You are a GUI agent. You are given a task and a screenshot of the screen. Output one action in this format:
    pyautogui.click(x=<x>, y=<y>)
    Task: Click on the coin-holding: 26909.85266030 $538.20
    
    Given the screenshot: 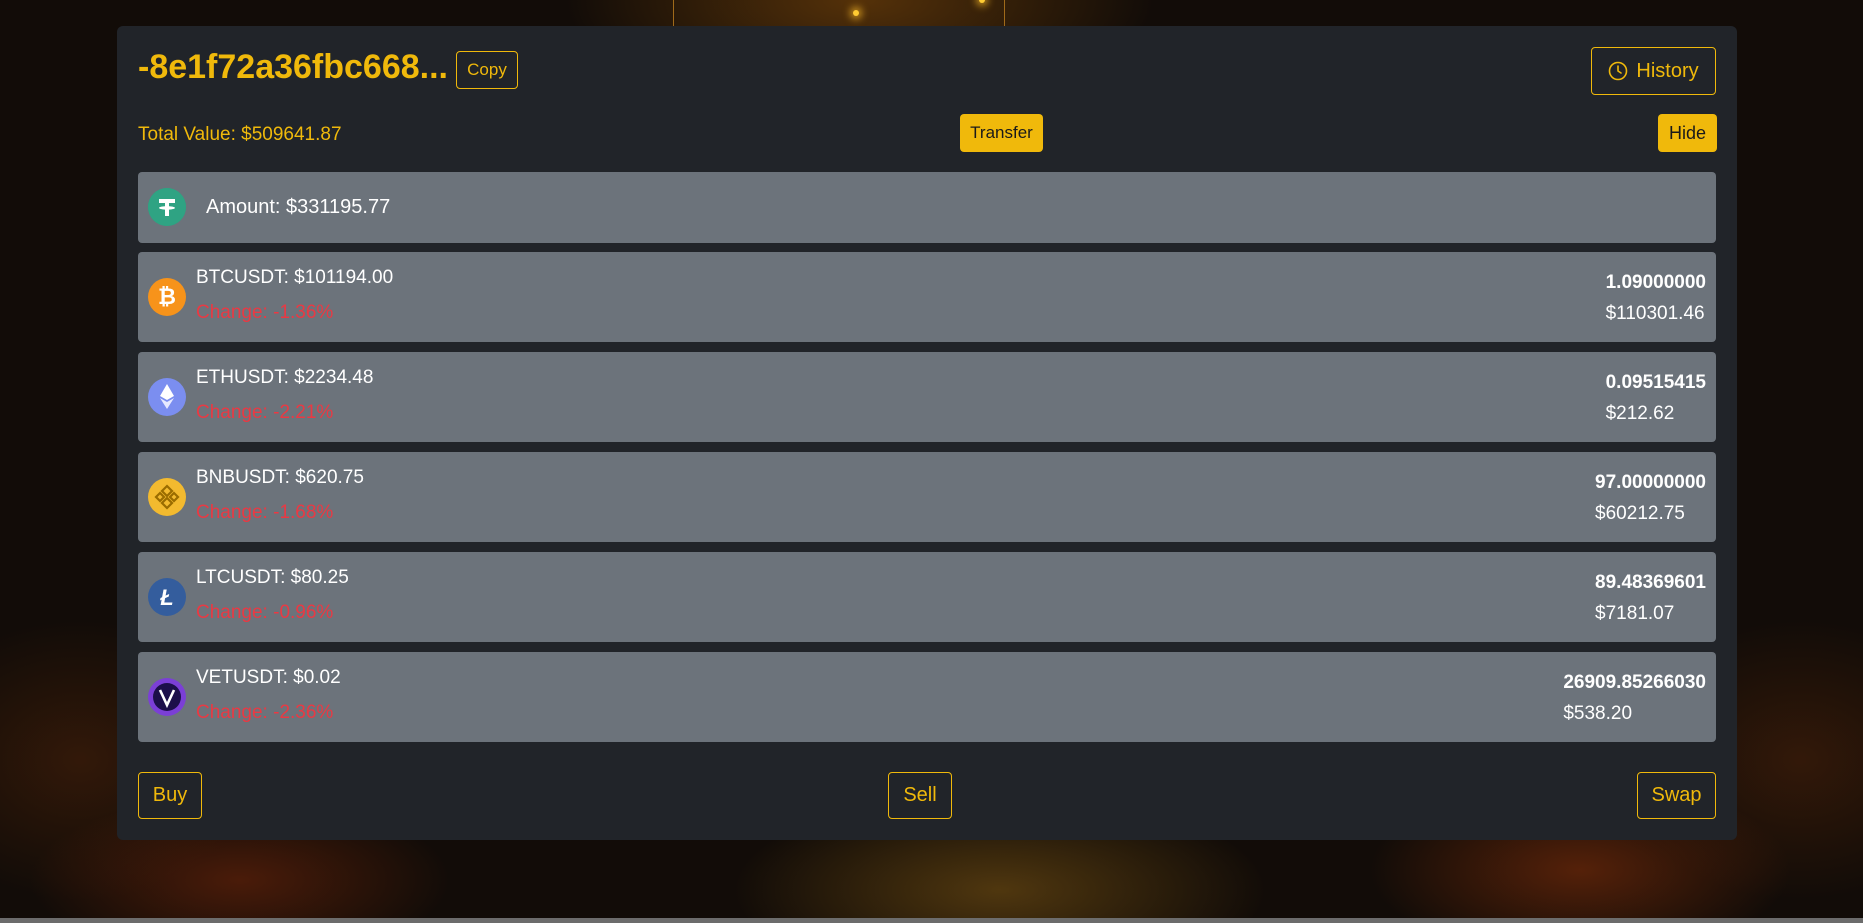 What is the action you would take?
    pyautogui.click(x=1634, y=698)
    